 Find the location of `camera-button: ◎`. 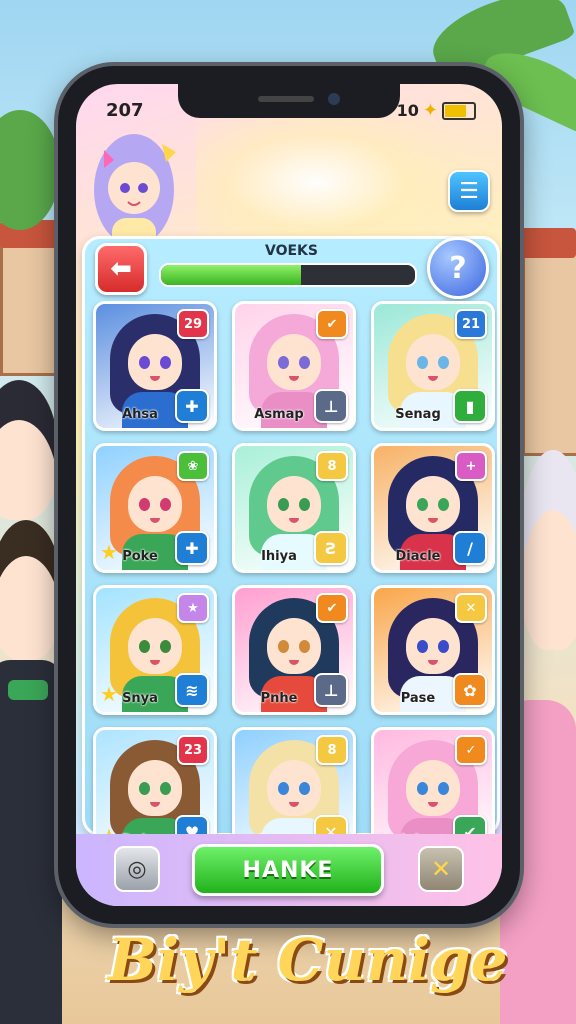

camera-button: ◎ is located at coordinates (137, 869).